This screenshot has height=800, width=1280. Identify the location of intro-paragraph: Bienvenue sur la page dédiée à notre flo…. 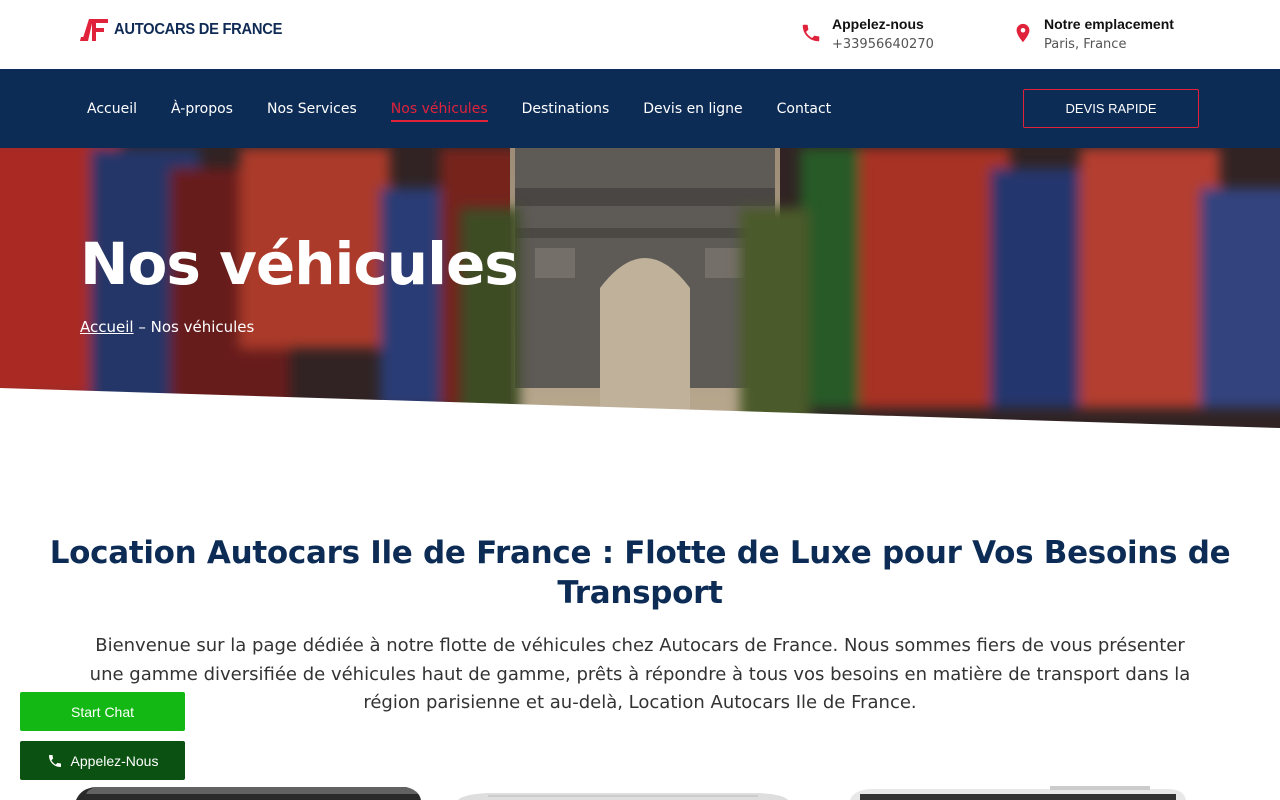
(640, 674).